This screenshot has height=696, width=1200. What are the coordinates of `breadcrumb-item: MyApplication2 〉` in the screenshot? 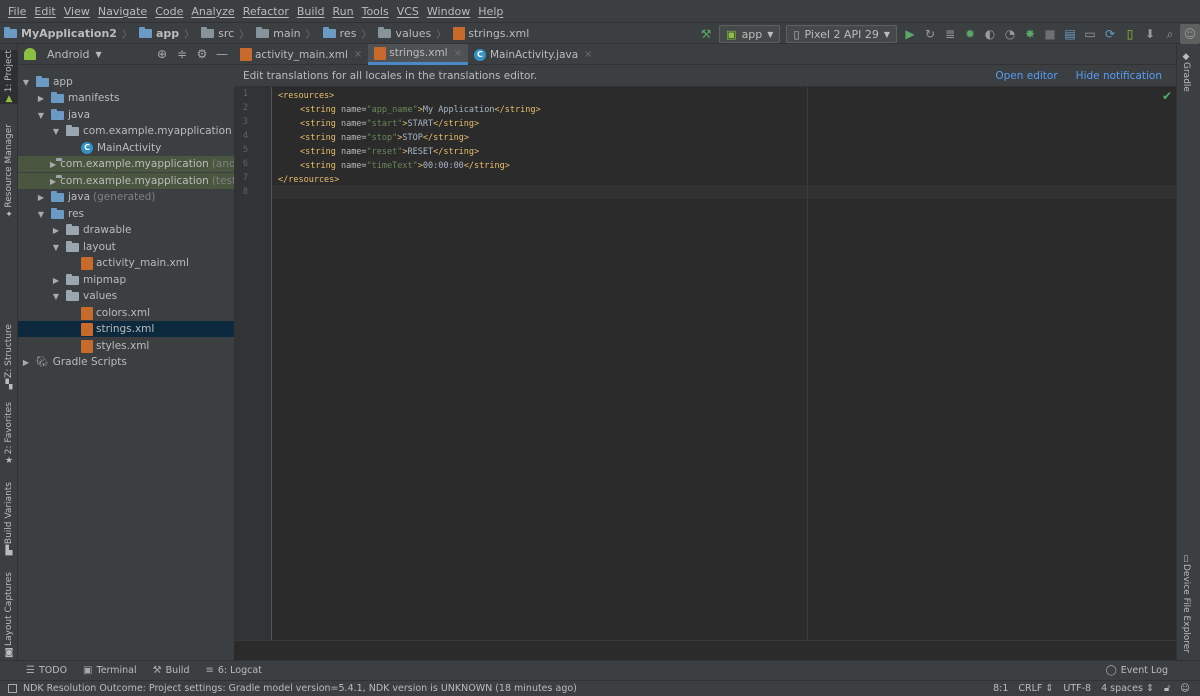 It's located at (67, 33).